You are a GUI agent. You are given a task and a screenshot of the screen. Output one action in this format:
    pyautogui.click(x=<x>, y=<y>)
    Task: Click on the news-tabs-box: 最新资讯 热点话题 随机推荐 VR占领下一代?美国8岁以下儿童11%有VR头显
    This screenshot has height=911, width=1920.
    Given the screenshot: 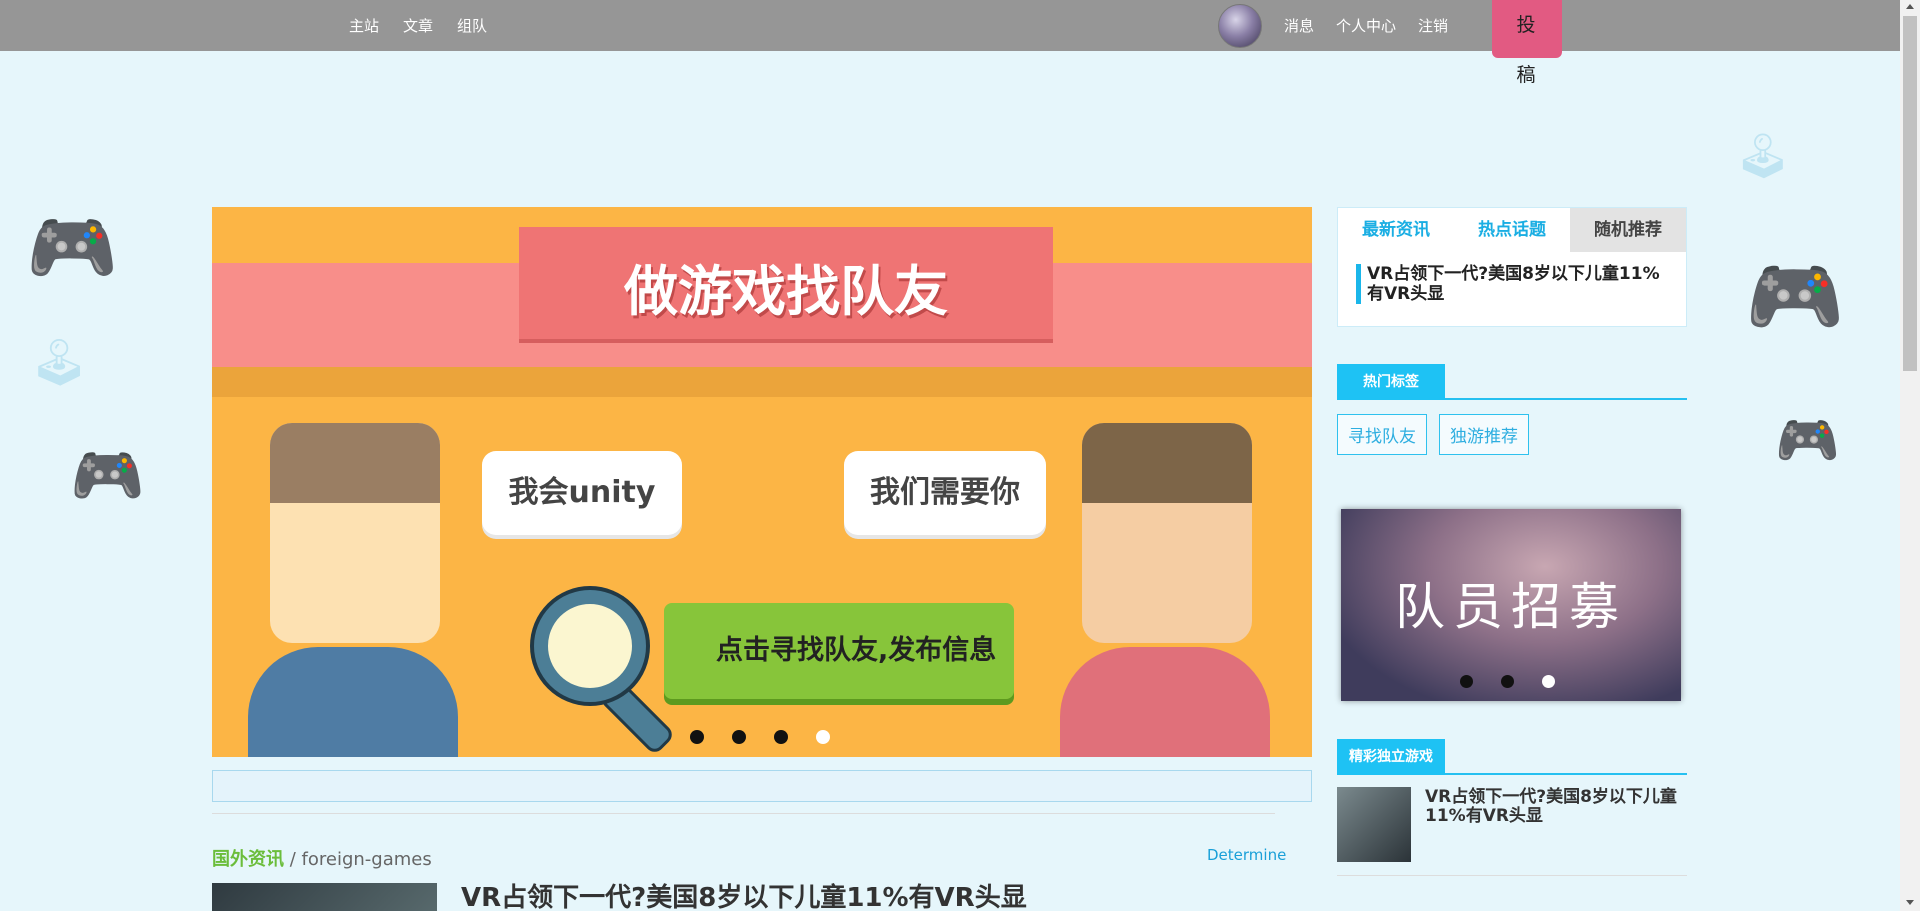 What is the action you would take?
    pyautogui.click(x=1512, y=267)
    